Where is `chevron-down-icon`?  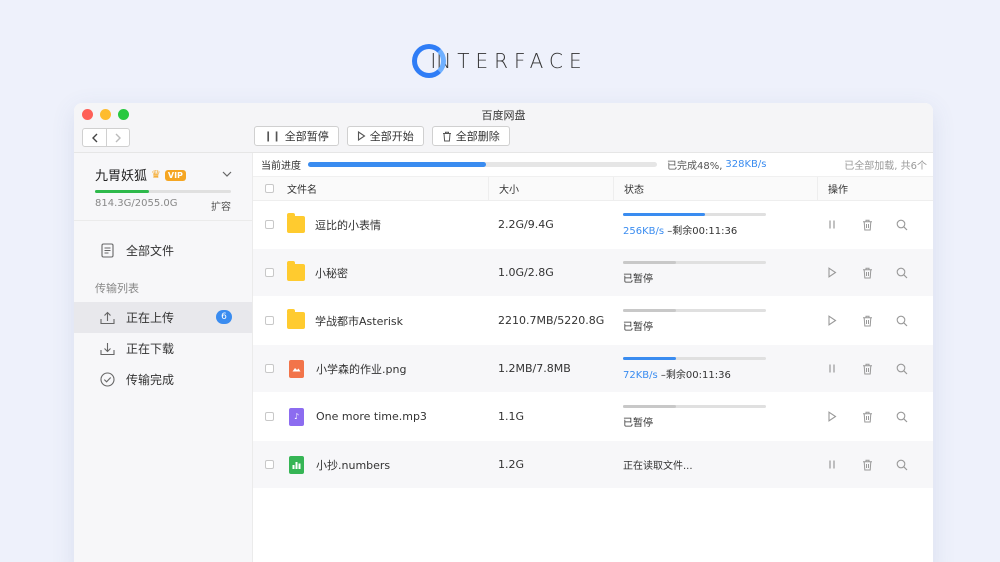
chevron-down-icon is located at coordinates (227, 175).